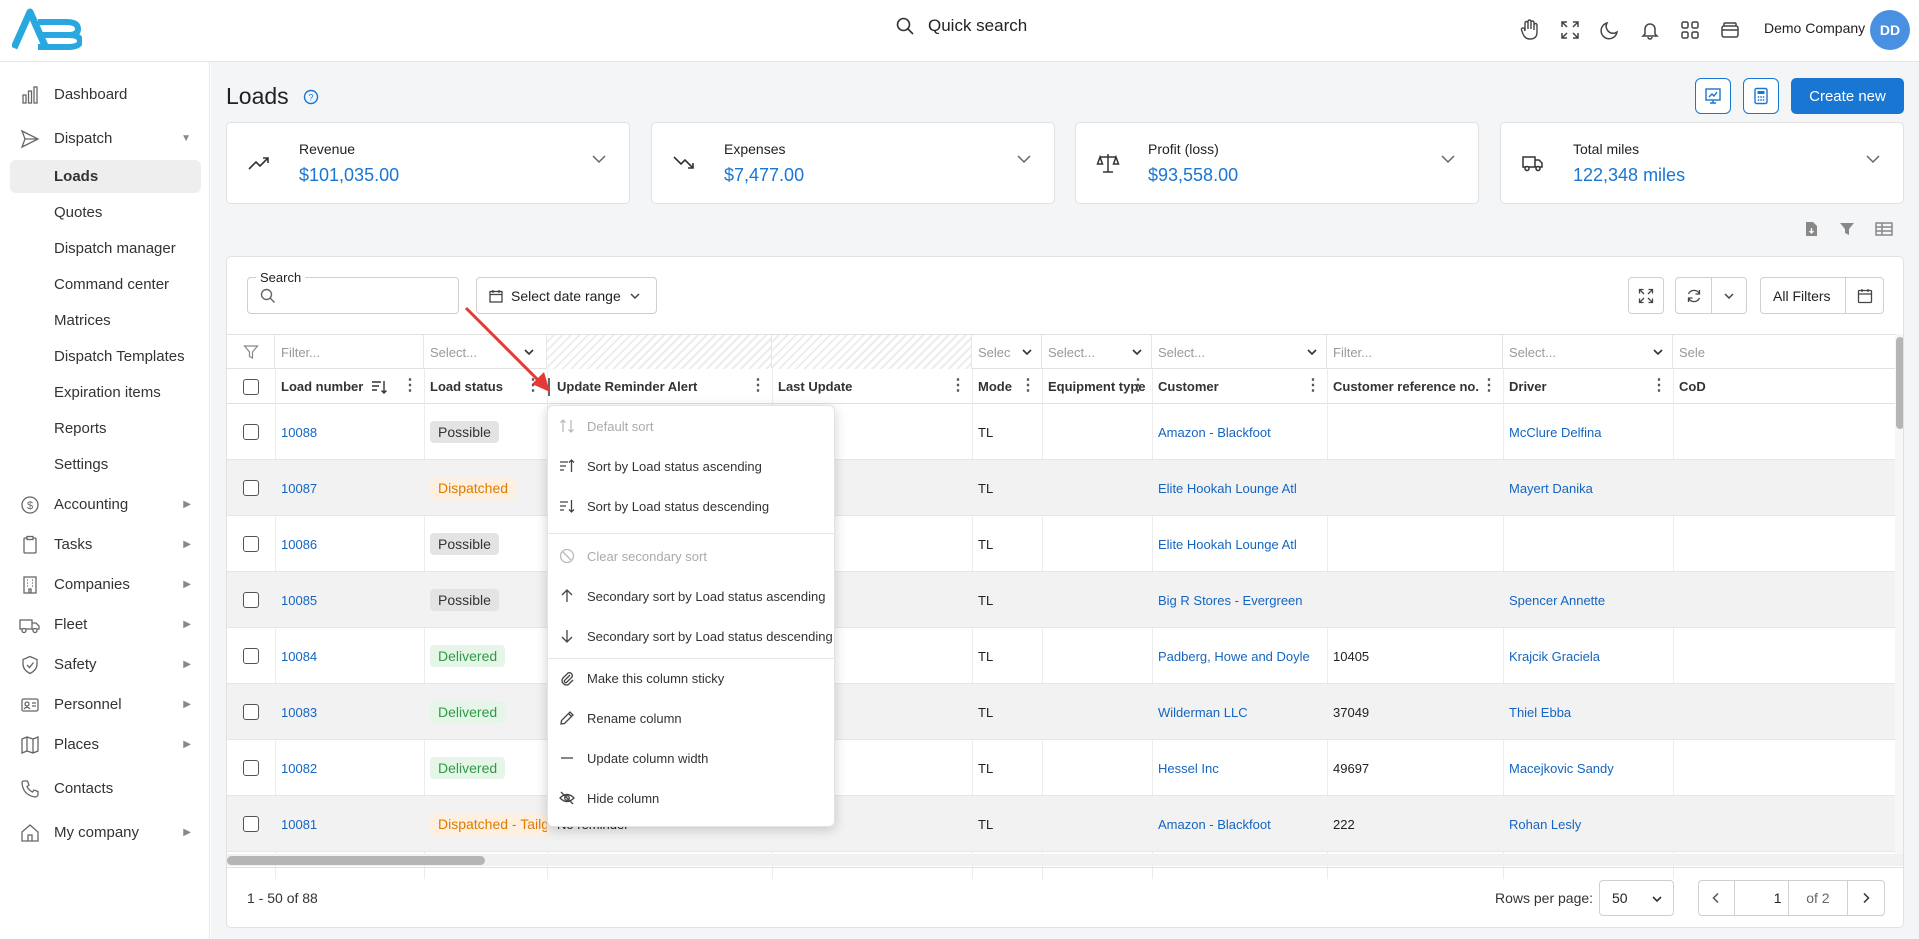 The height and width of the screenshot is (939, 1919). What do you see at coordinates (1570, 30) in the screenshot?
I see `fullscreen-icon` at bounding box center [1570, 30].